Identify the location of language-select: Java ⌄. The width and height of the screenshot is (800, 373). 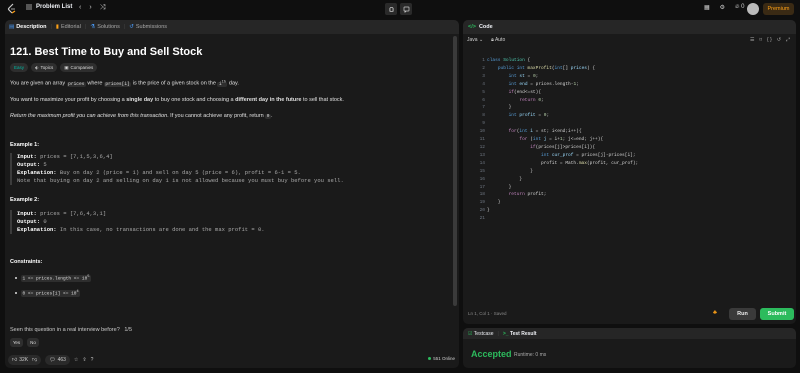
(475, 40).